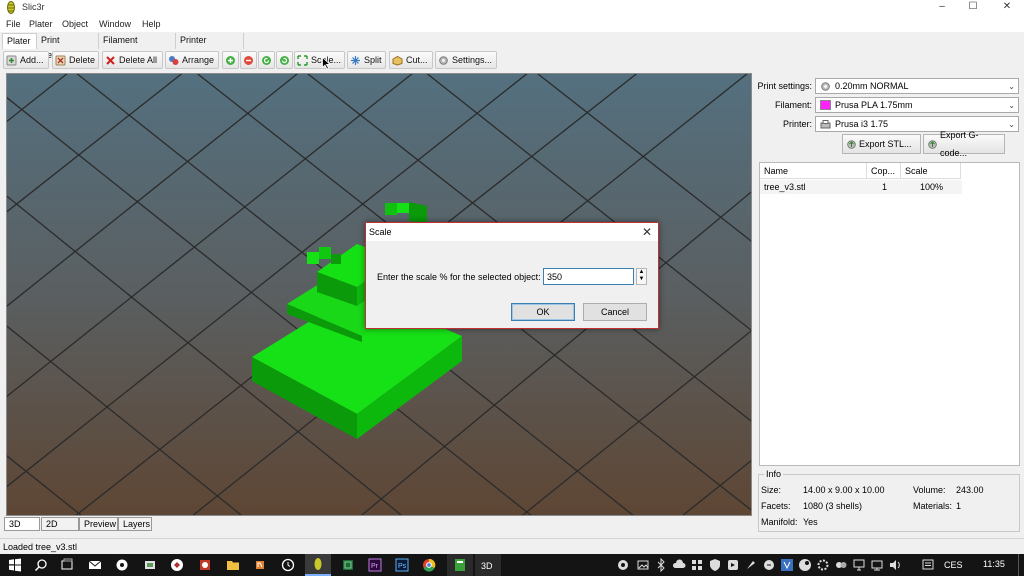  What do you see at coordinates (641, 272) in the screenshot?
I see `spin-up-icon: ▲` at bounding box center [641, 272].